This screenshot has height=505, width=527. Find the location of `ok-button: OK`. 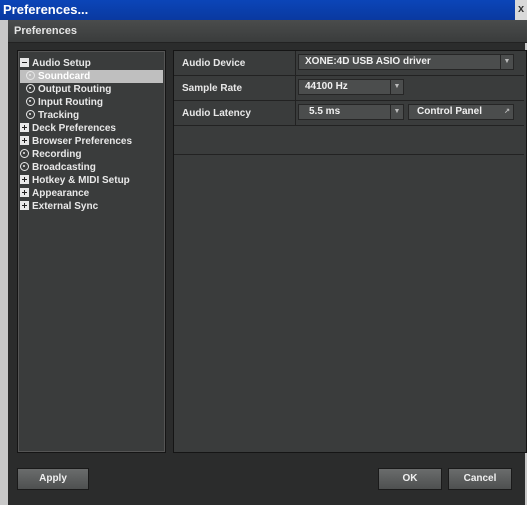

ok-button: OK is located at coordinates (410, 479).